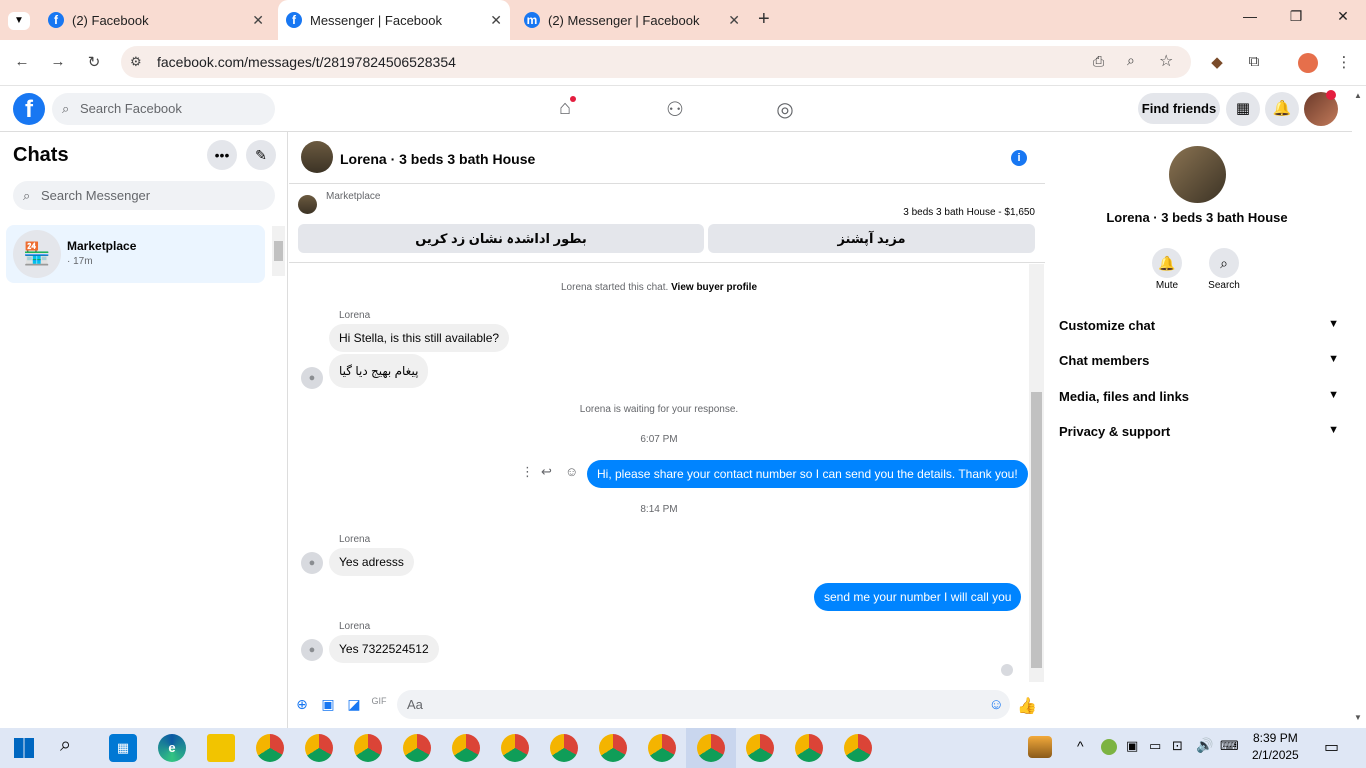 Image resolution: width=1366 pixels, height=768 pixels. I want to click on restore-icon: ❐, so click(1296, 16).